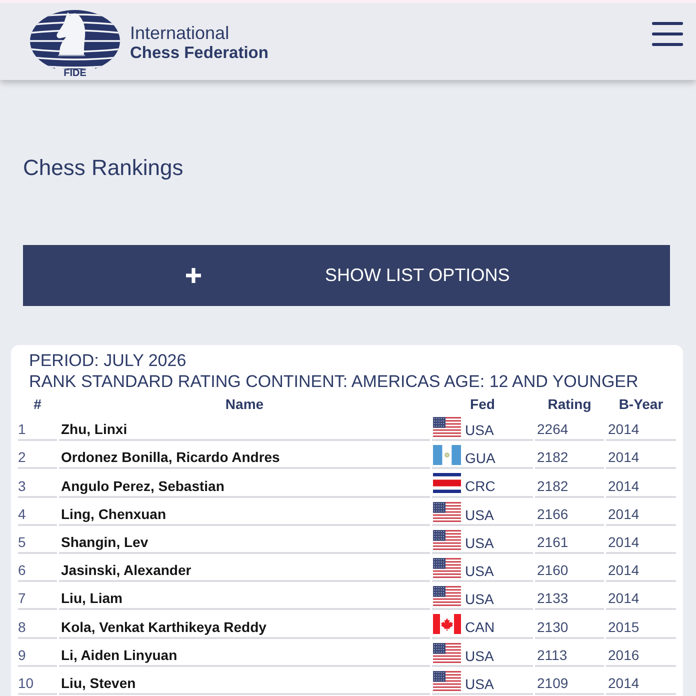 The image size is (696, 696). Describe the element at coordinates (333, 381) in the screenshot. I see `list-description: RANK STANDARD RATING CONTINENT: AMERICAS AGE: 12 AND YOUNGER` at that location.